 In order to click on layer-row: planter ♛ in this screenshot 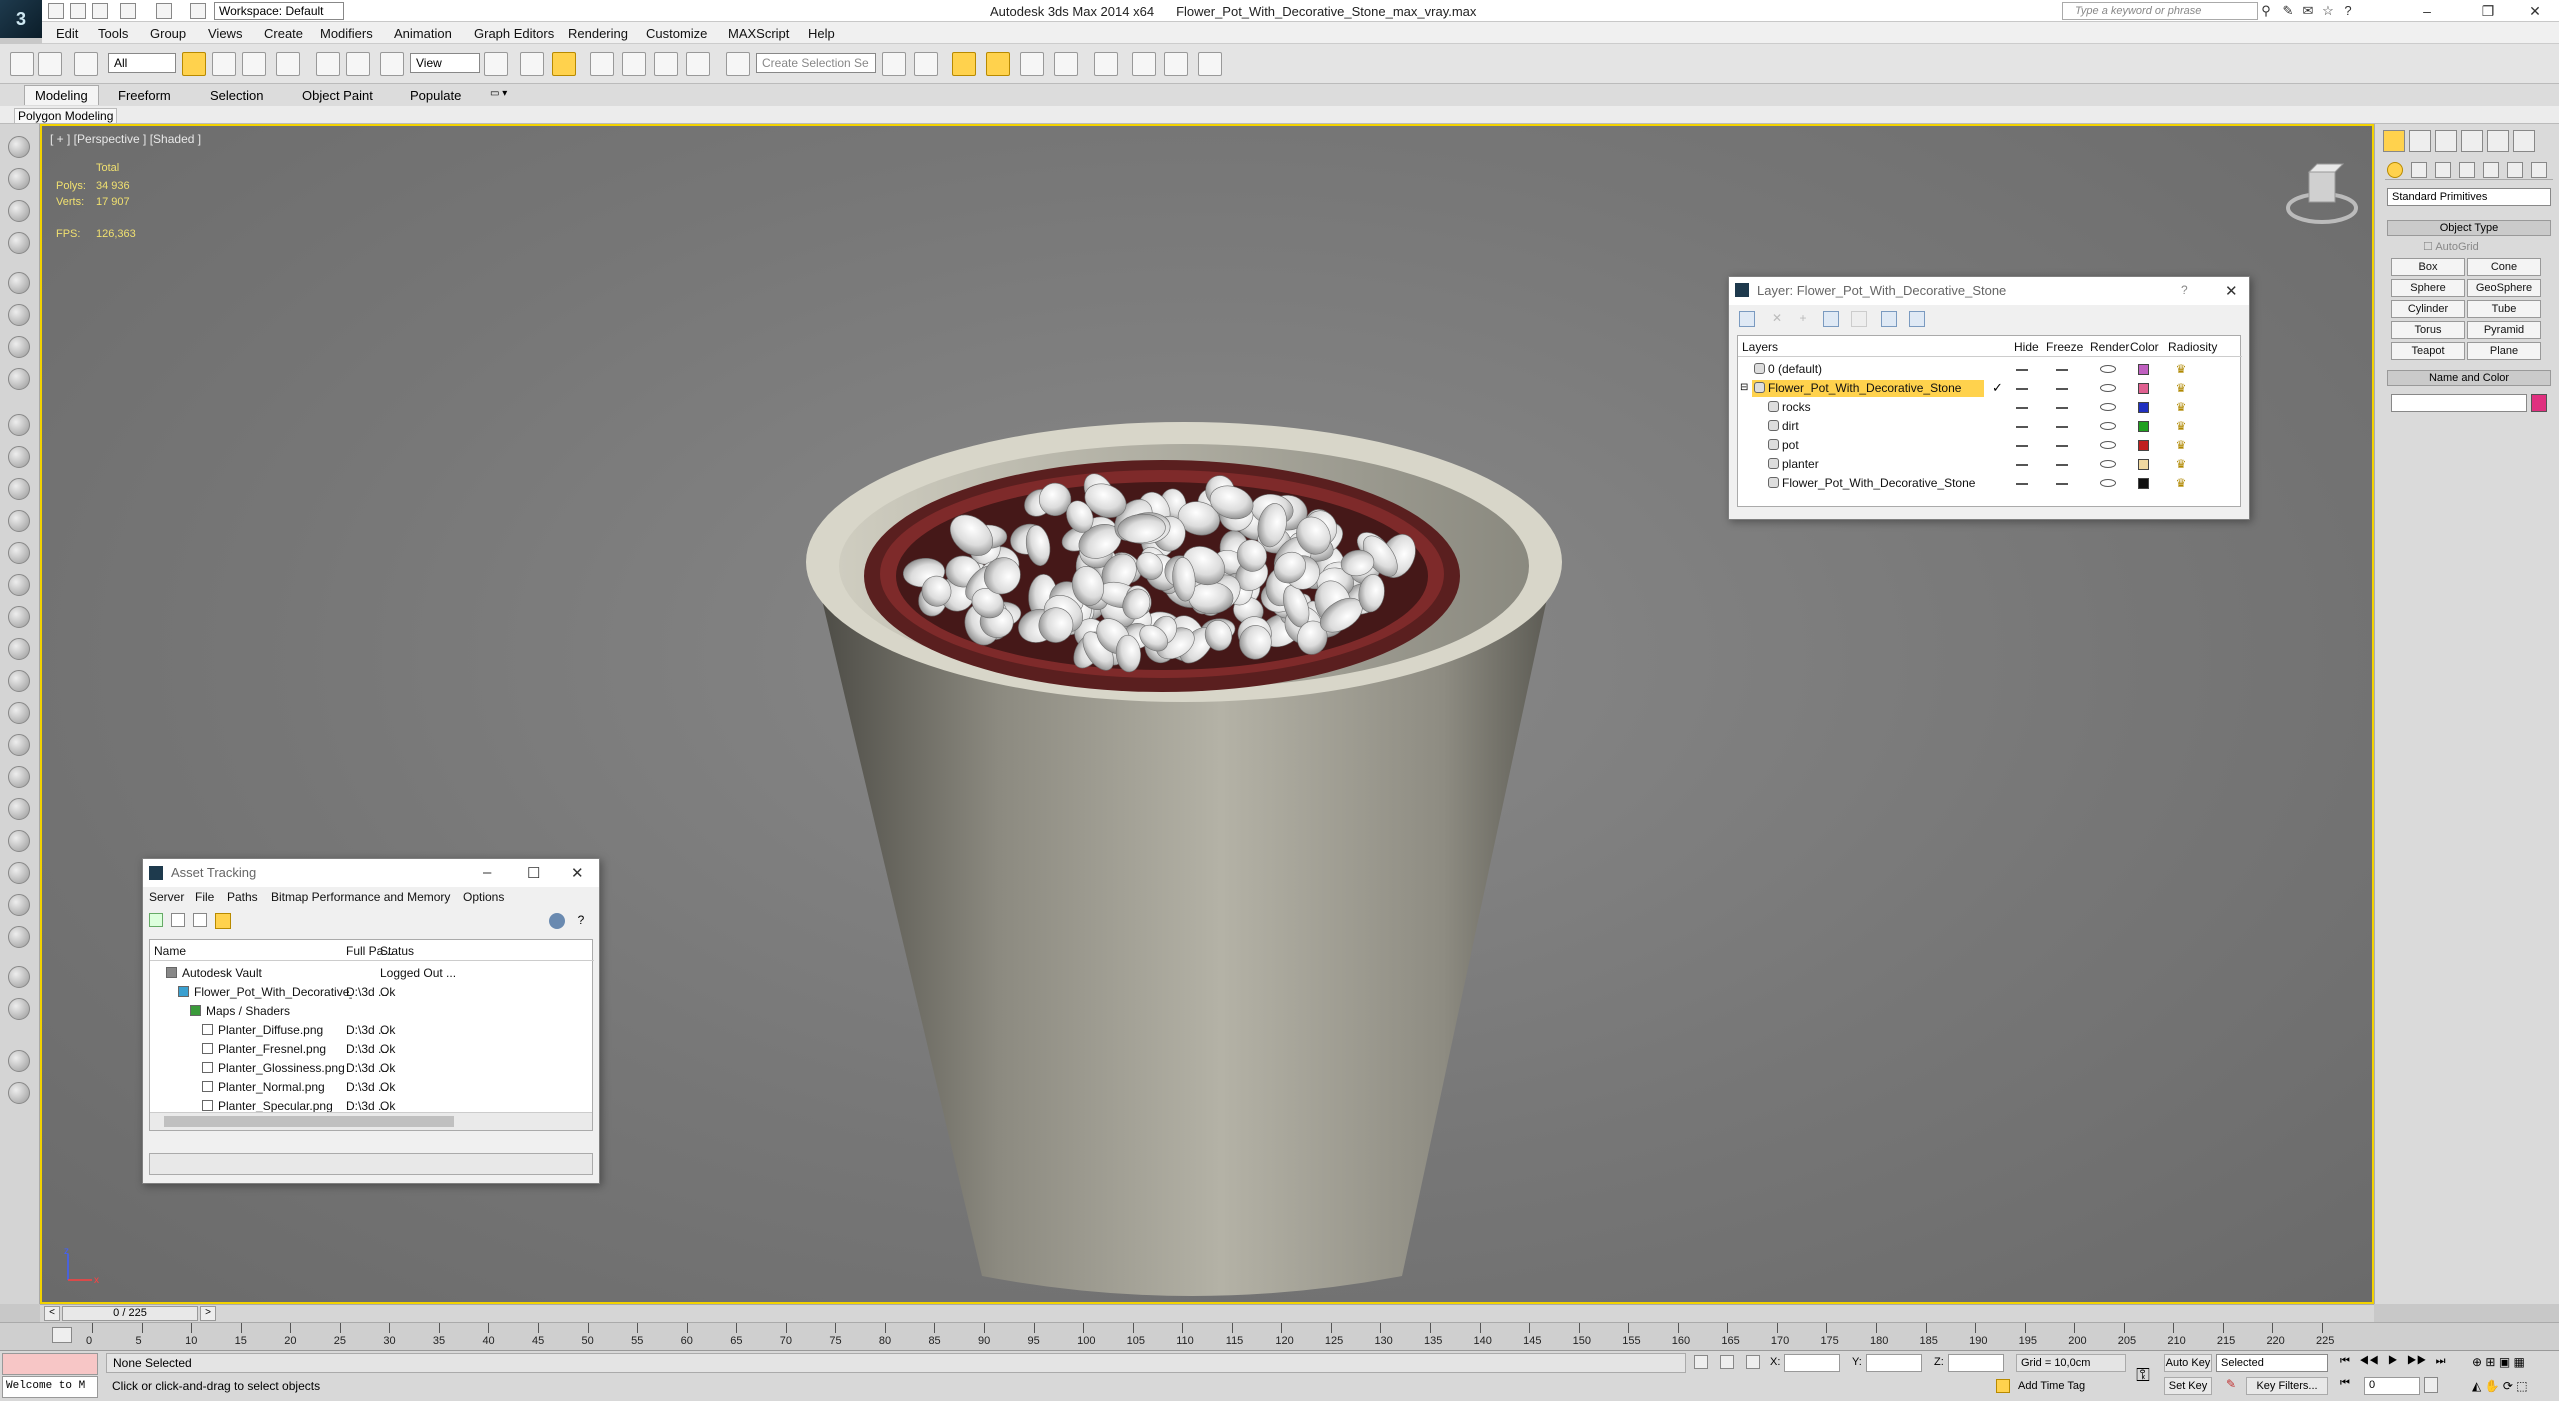, I will do `click(1990, 464)`.